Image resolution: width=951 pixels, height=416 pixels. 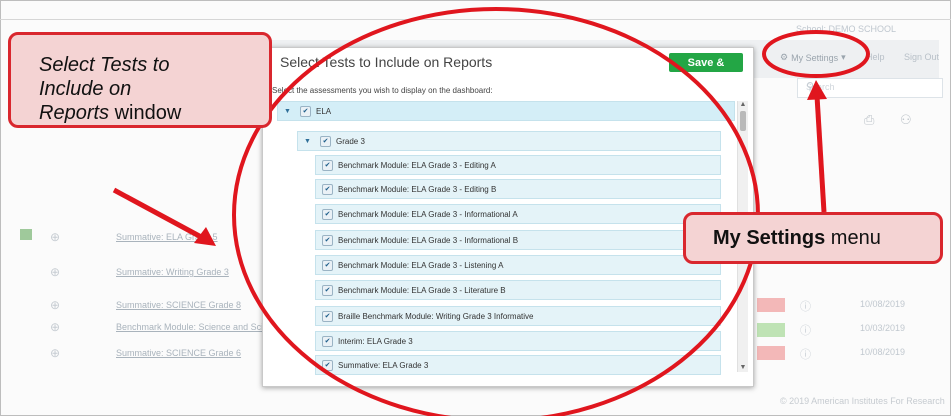 I want to click on tree-item-subject: ▼ ✔ ELA, so click(x=506, y=111).